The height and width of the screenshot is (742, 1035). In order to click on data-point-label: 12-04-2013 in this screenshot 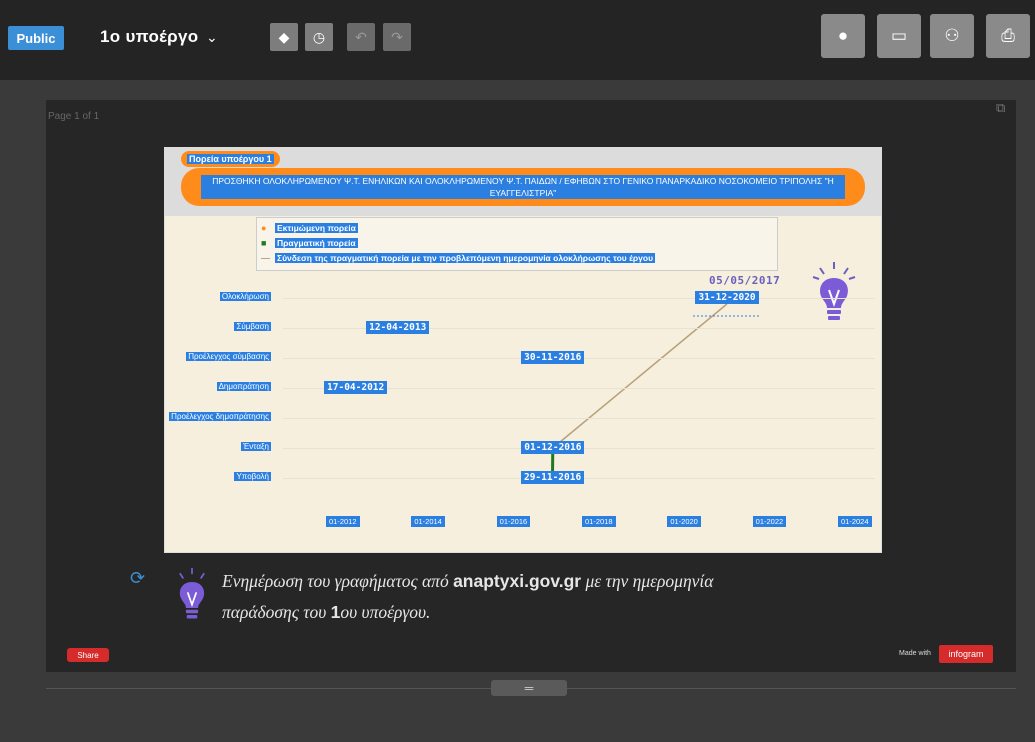, I will do `click(398, 327)`.